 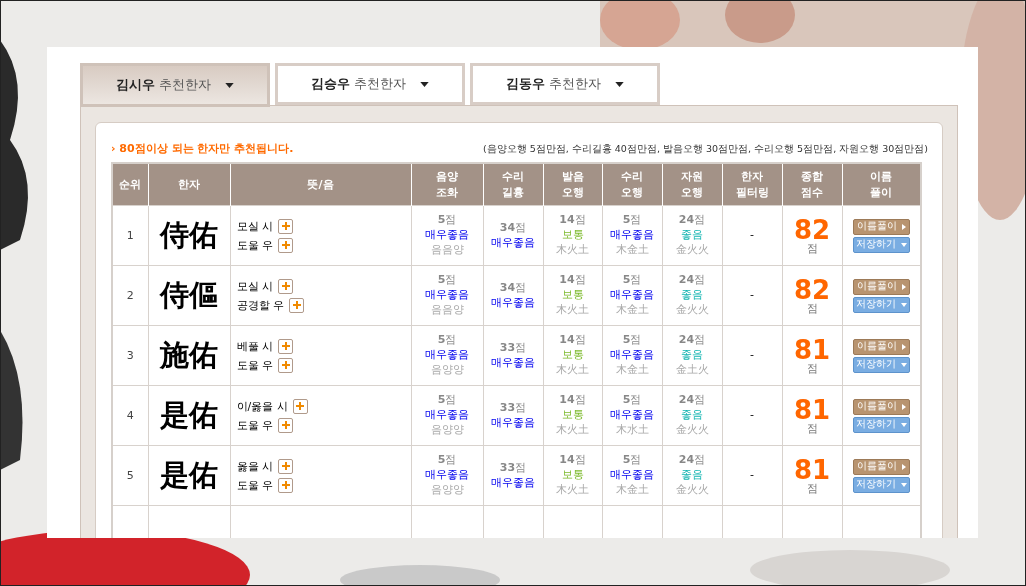 What do you see at coordinates (513, 408) in the screenshot?
I see `score-text: 33점` at bounding box center [513, 408].